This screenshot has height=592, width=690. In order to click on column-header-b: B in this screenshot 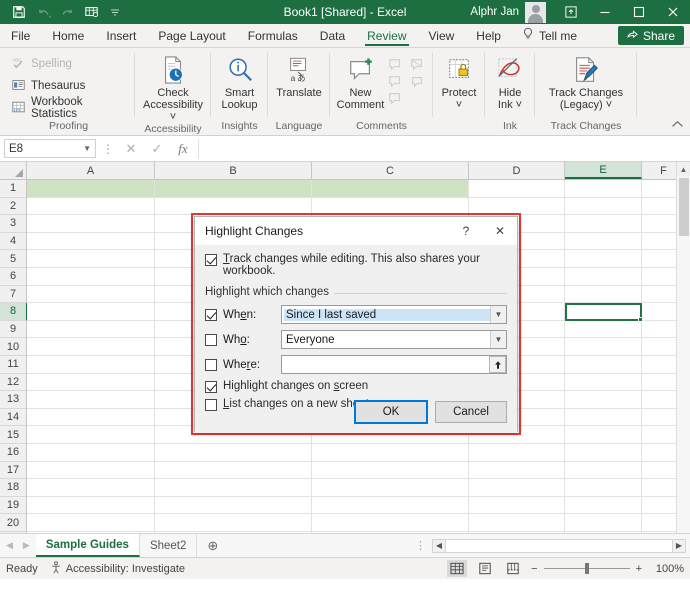, I will do `click(233, 170)`.